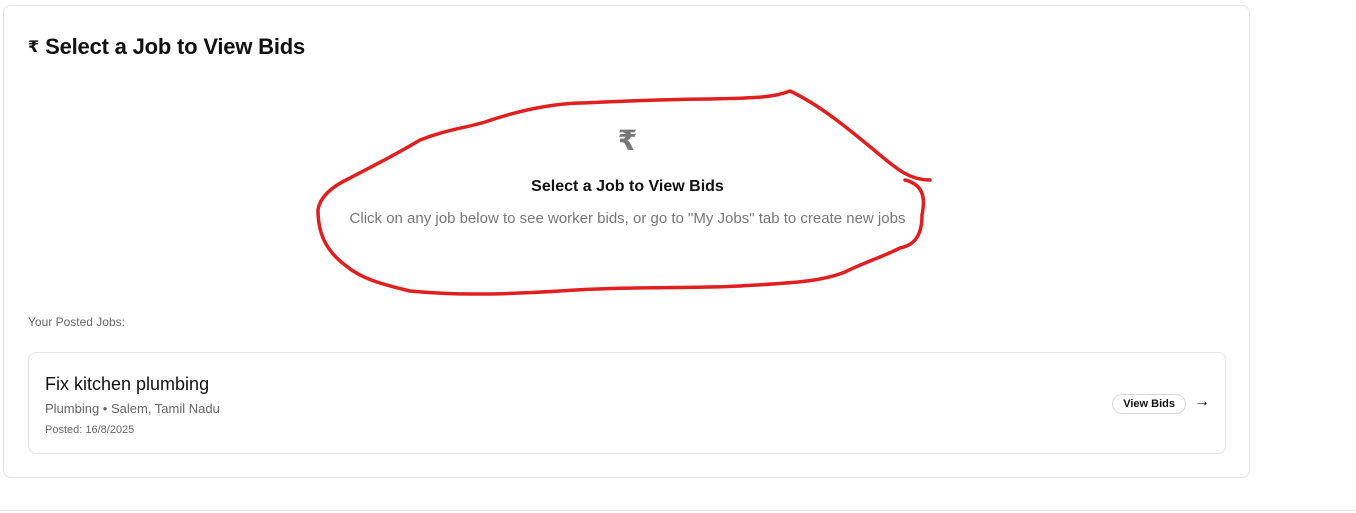 The width and height of the screenshot is (1356, 513). Describe the element at coordinates (175, 46) in the screenshot. I see `card-title: Select a Job to View Bids` at that location.